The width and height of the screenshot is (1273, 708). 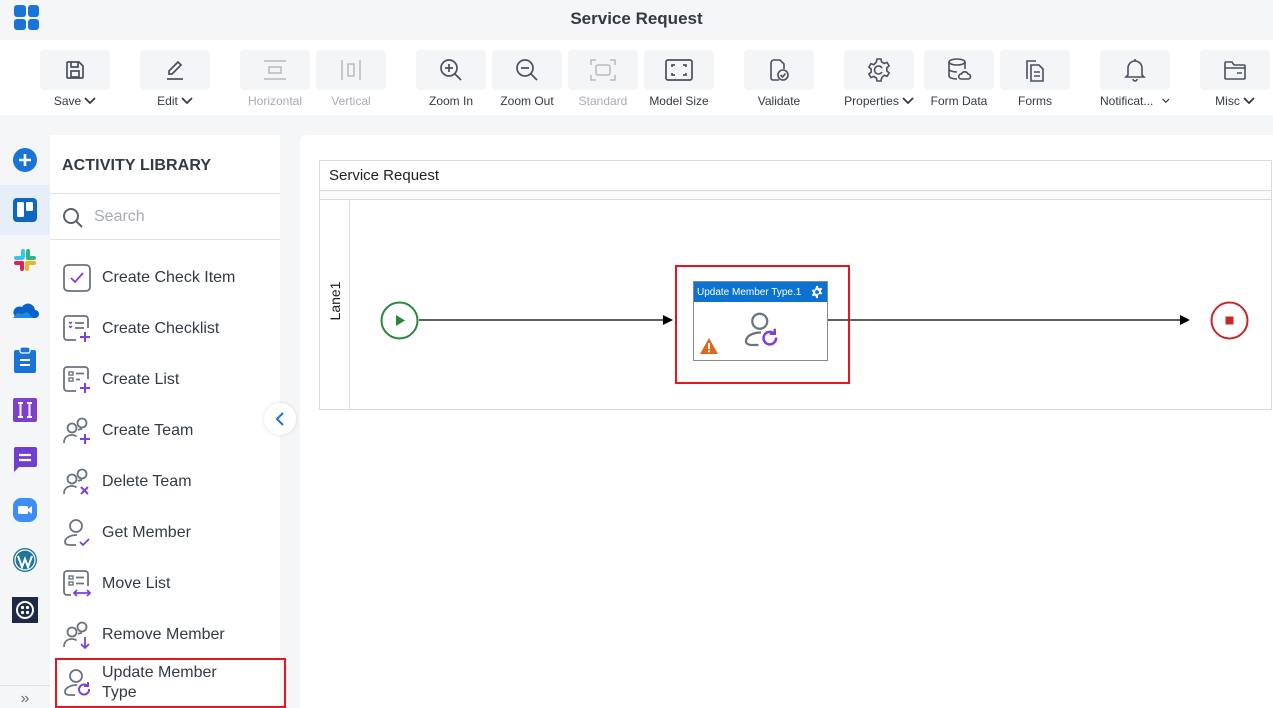 What do you see at coordinates (399, 320) in the screenshot?
I see `start-event` at bounding box center [399, 320].